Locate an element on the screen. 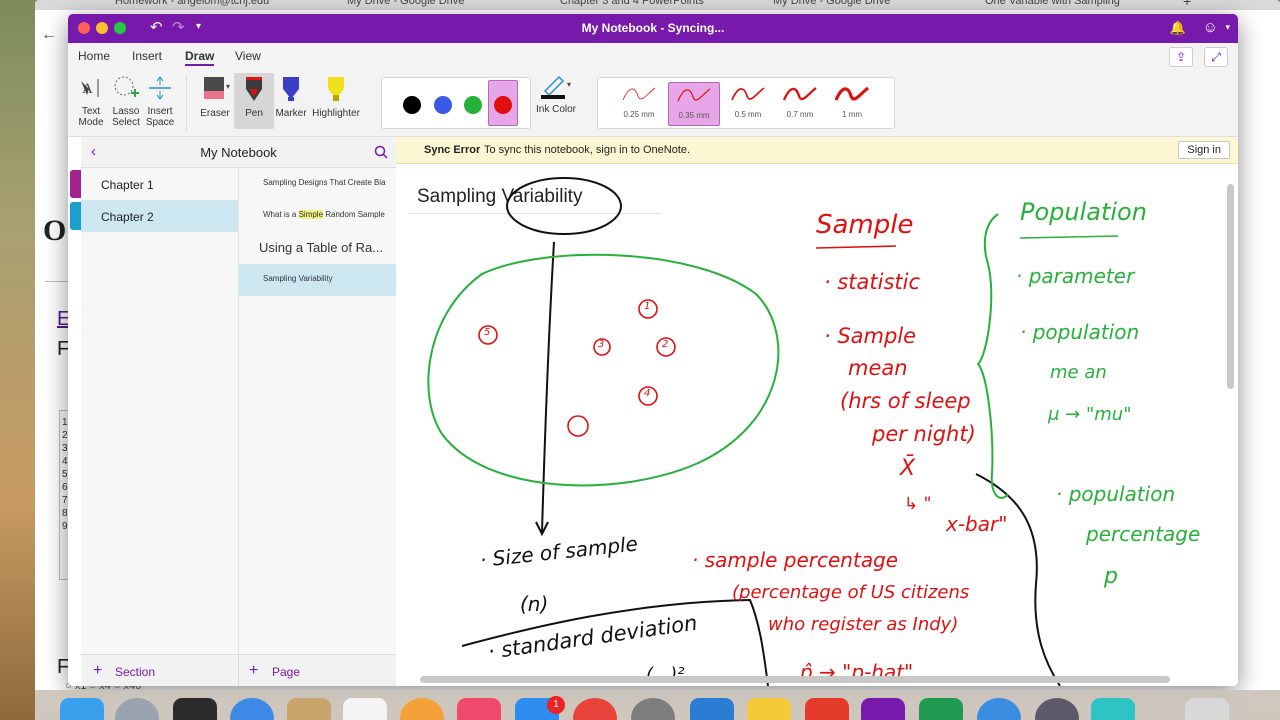 The width and height of the screenshot is (1280, 720). highlighter-icon is located at coordinates (336, 89).